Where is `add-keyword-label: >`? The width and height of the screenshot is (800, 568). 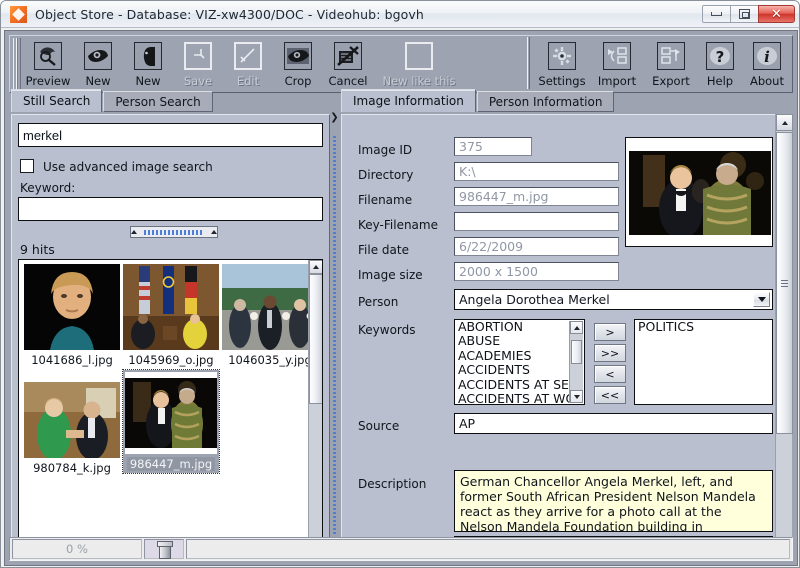 add-keyword-label: > is located at coordinates (610, 332).